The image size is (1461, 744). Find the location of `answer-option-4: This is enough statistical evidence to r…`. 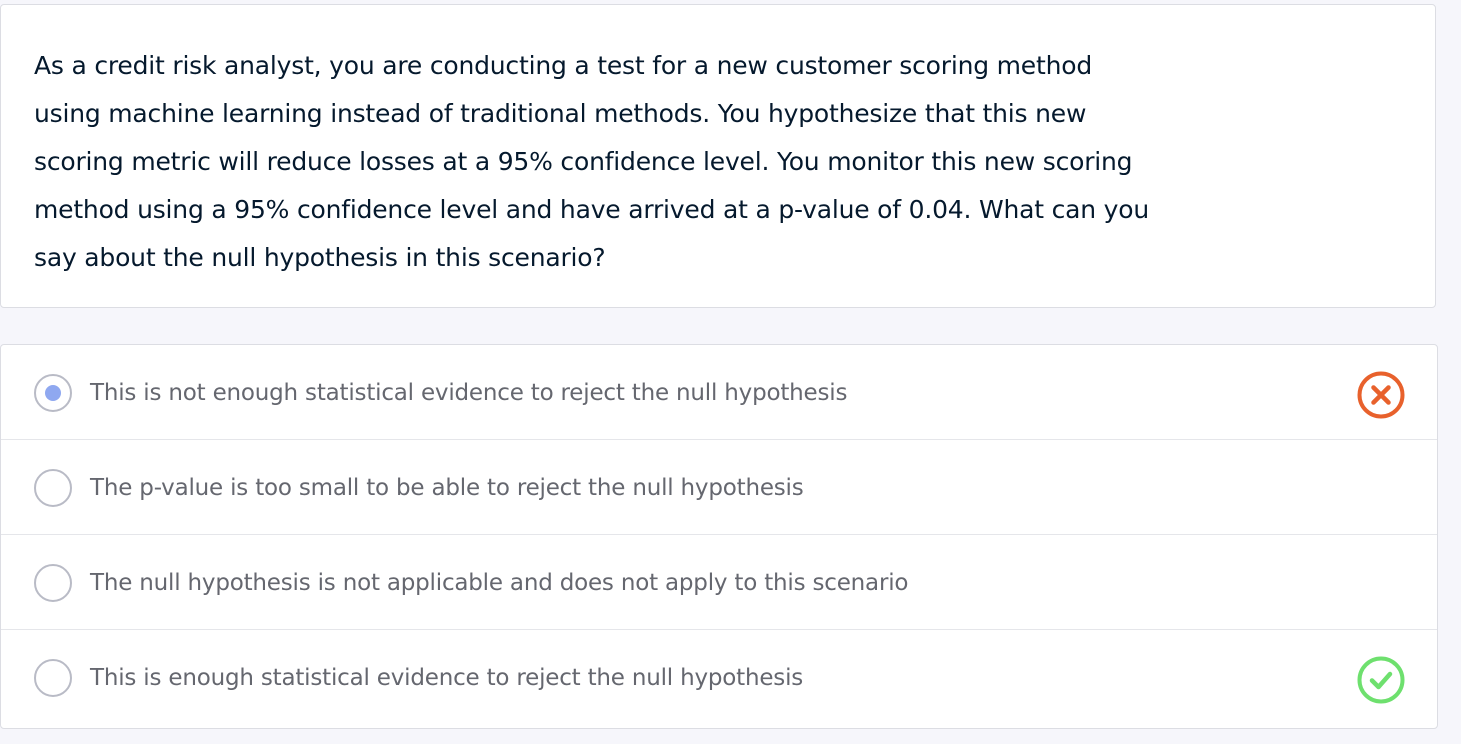

answer-option-4: This is enough statistical evidence to r… is located at coordinates (719, 677).